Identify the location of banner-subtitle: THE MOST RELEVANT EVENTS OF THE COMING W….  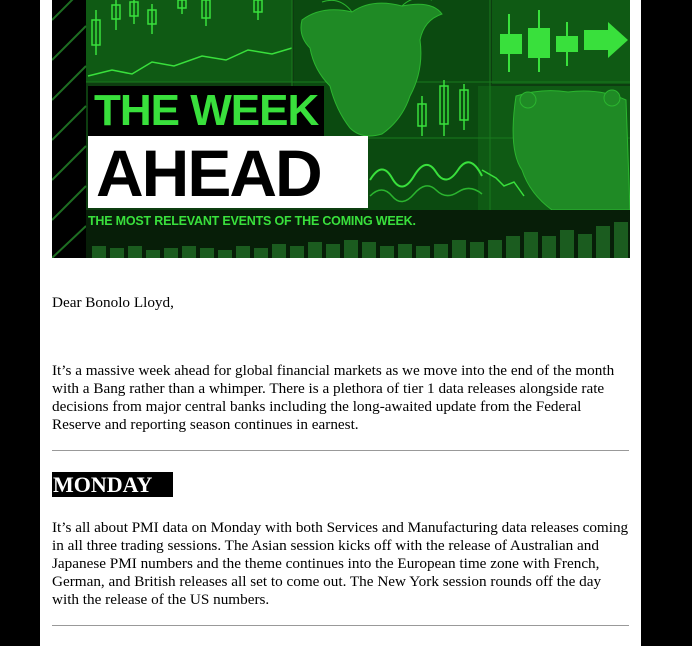
(252, 221).